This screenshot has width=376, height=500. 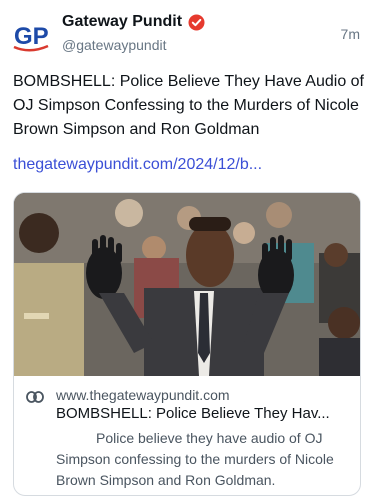 I want to click on svg-text: GP, so click(x=31, y=36).